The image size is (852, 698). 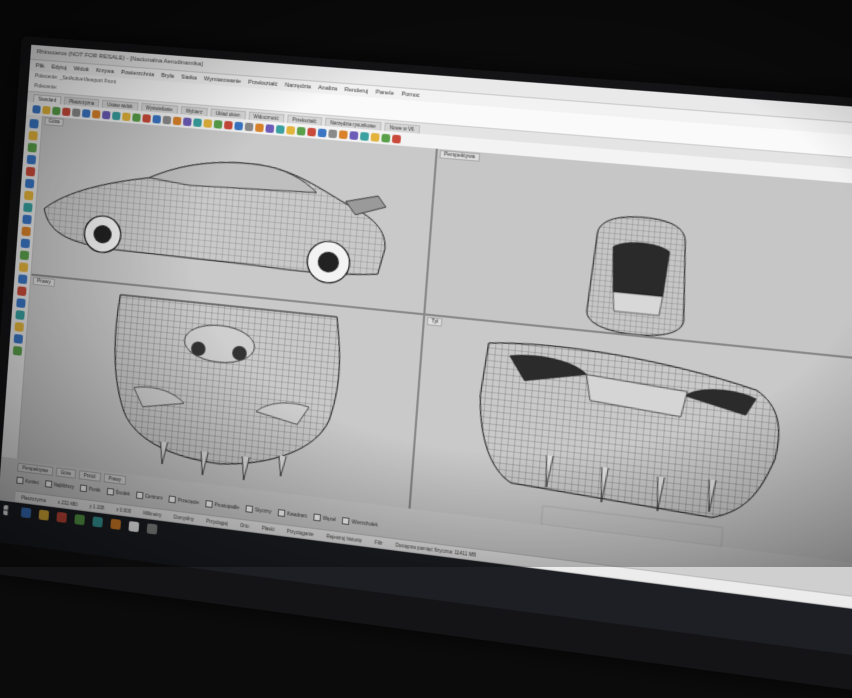 I want to click on menu-item: Plik, so click(x=40, y=66).